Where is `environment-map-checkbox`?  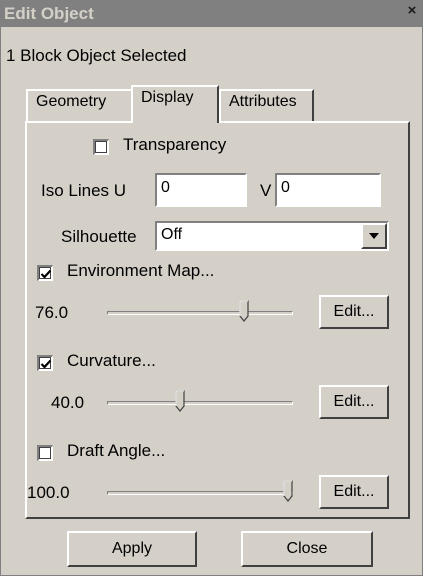
environment-map-checkbox is located at coordinates (45, 273).